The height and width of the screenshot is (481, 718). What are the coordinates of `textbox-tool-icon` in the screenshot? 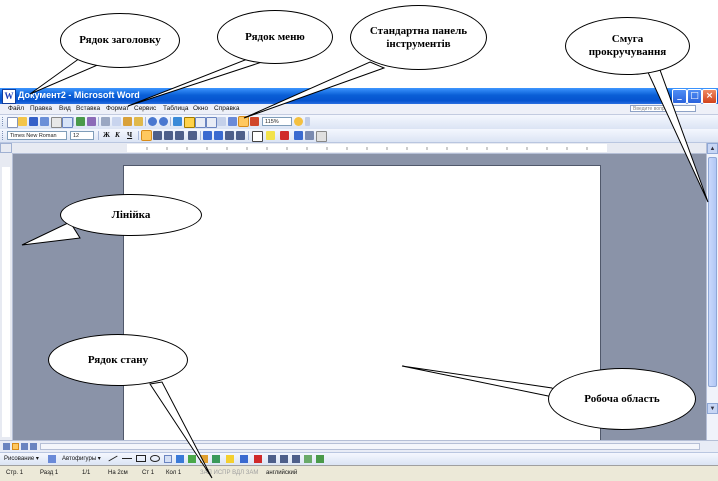 It's located at (168, 459).